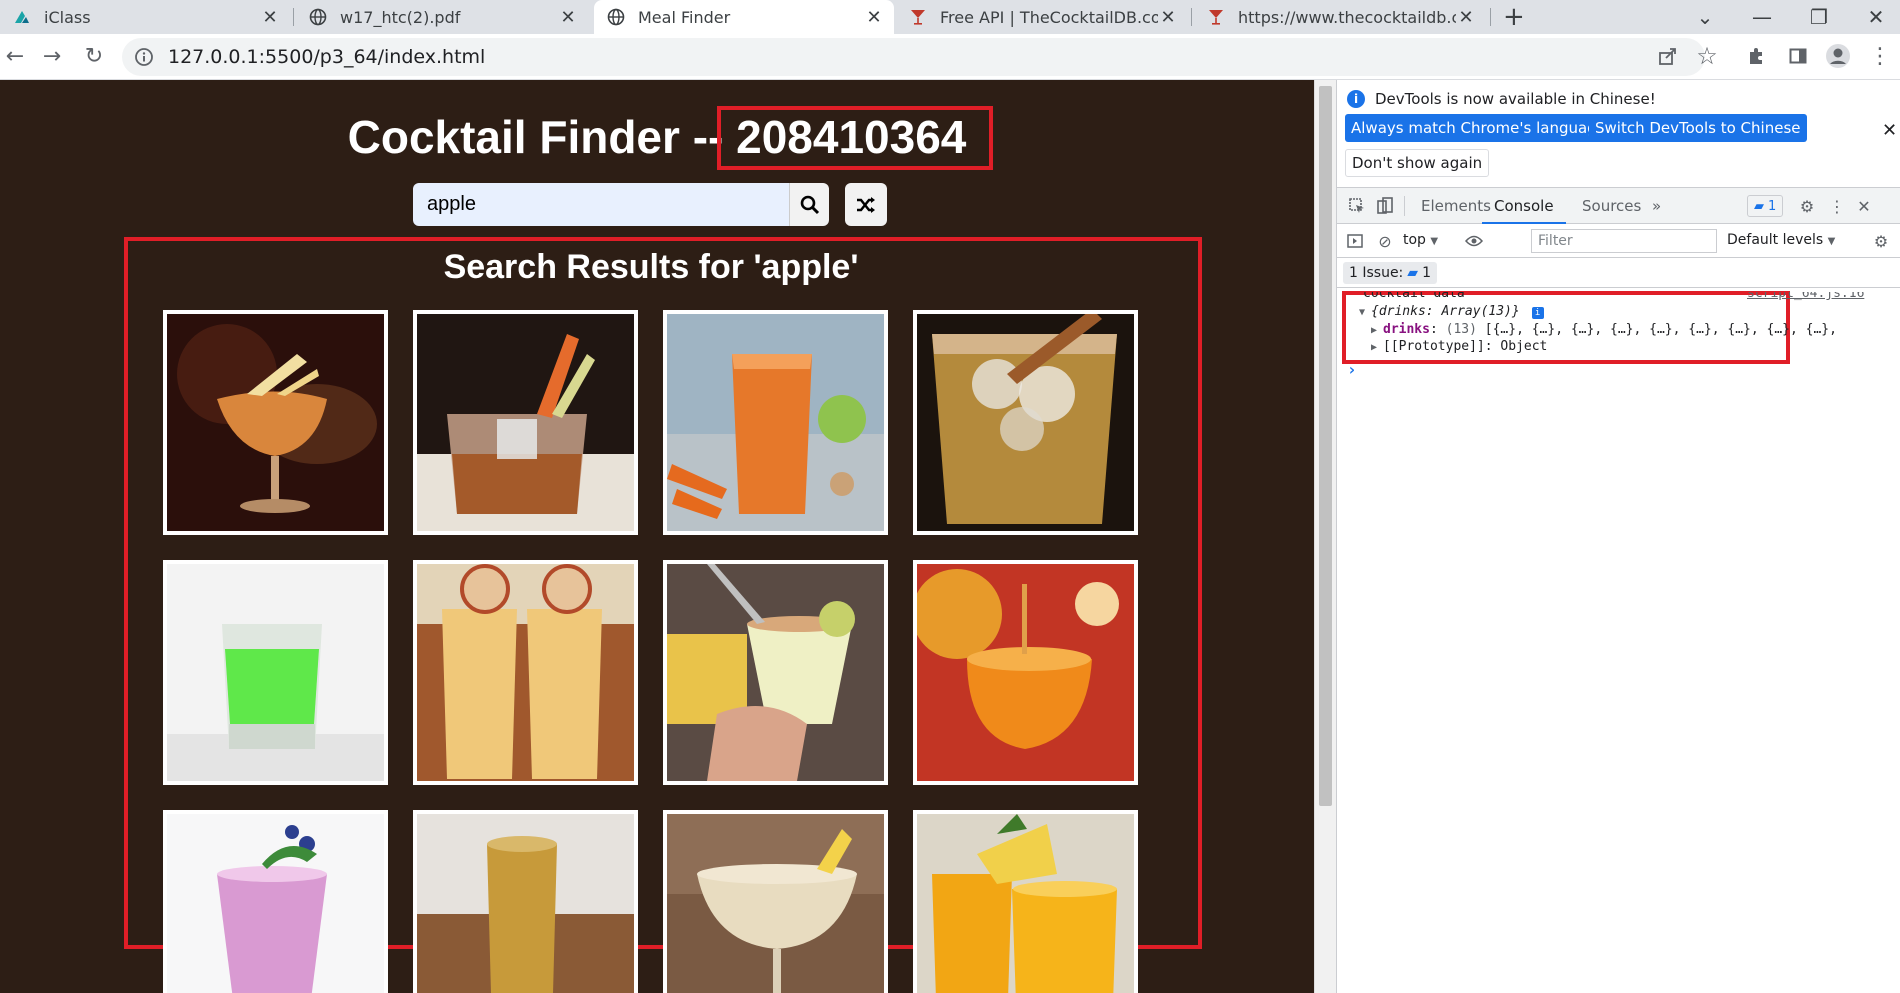  I want to click on minimize-icon: —, so click(1762, 17).